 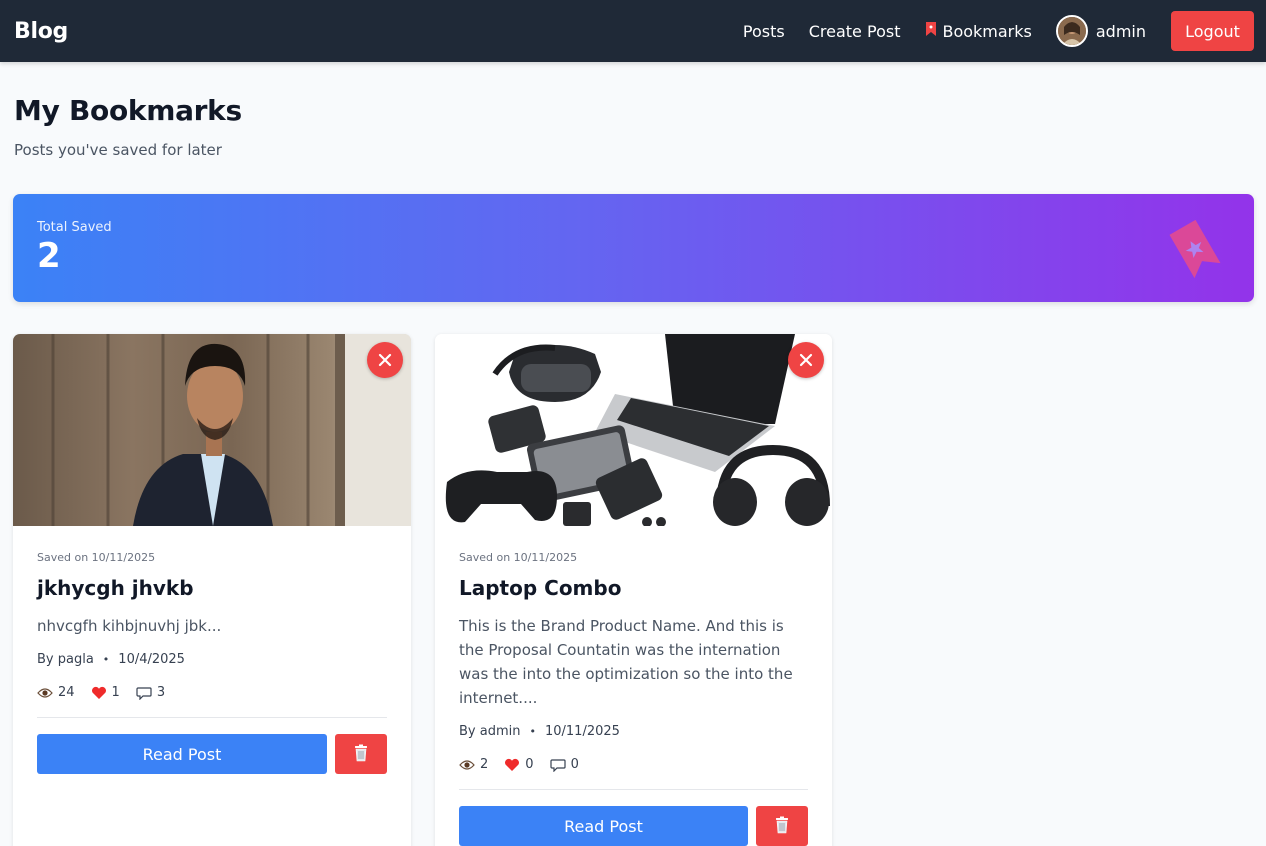 I want to click on post-date: 10/11/2025, so click(x=582, y=731).